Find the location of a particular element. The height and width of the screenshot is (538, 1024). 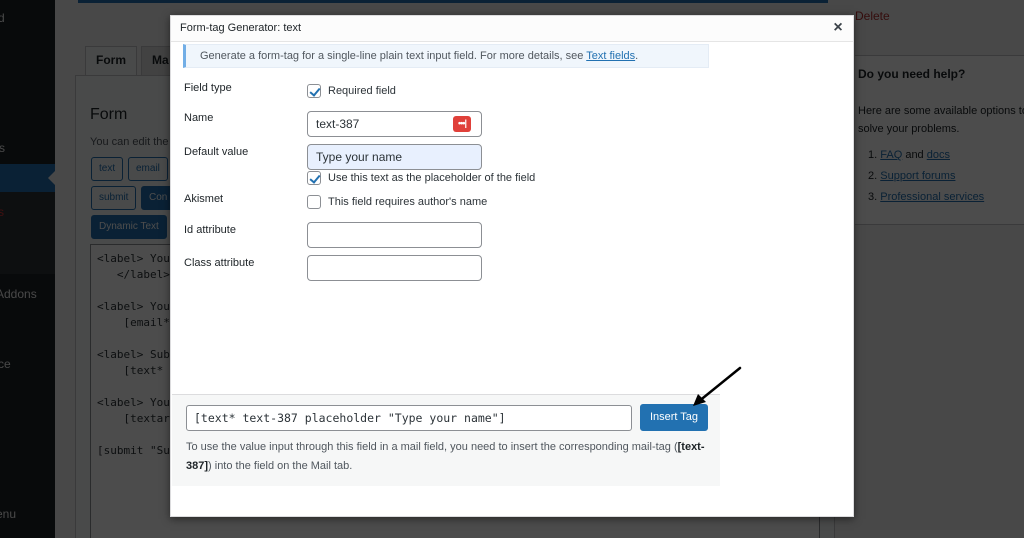

class-attribute-input is located at coordinates (394, 268).